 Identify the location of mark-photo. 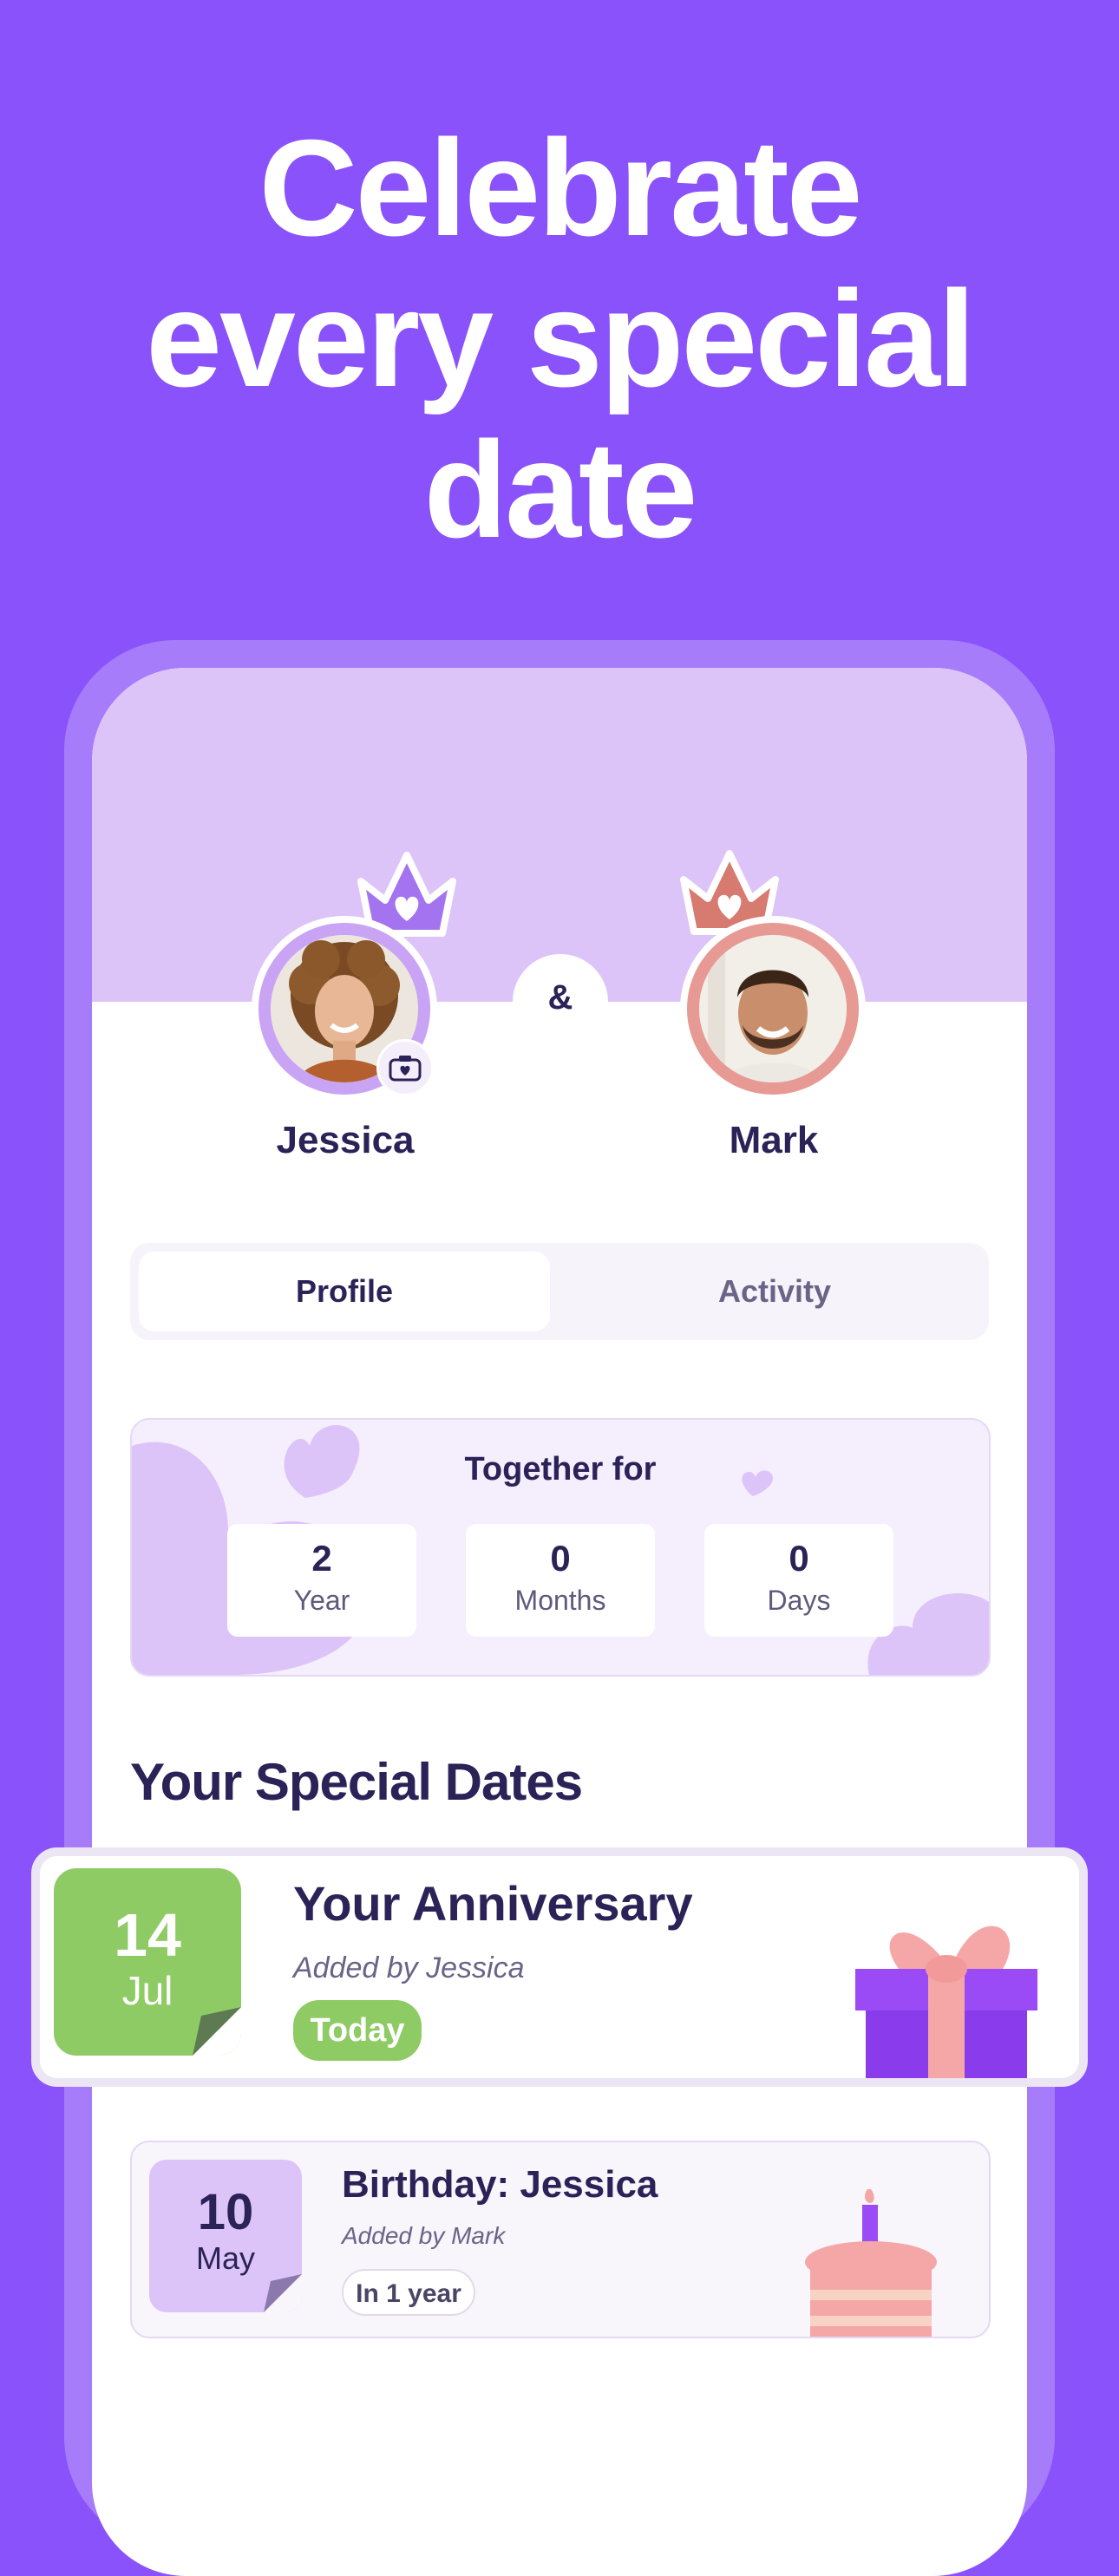
(773, 1008).